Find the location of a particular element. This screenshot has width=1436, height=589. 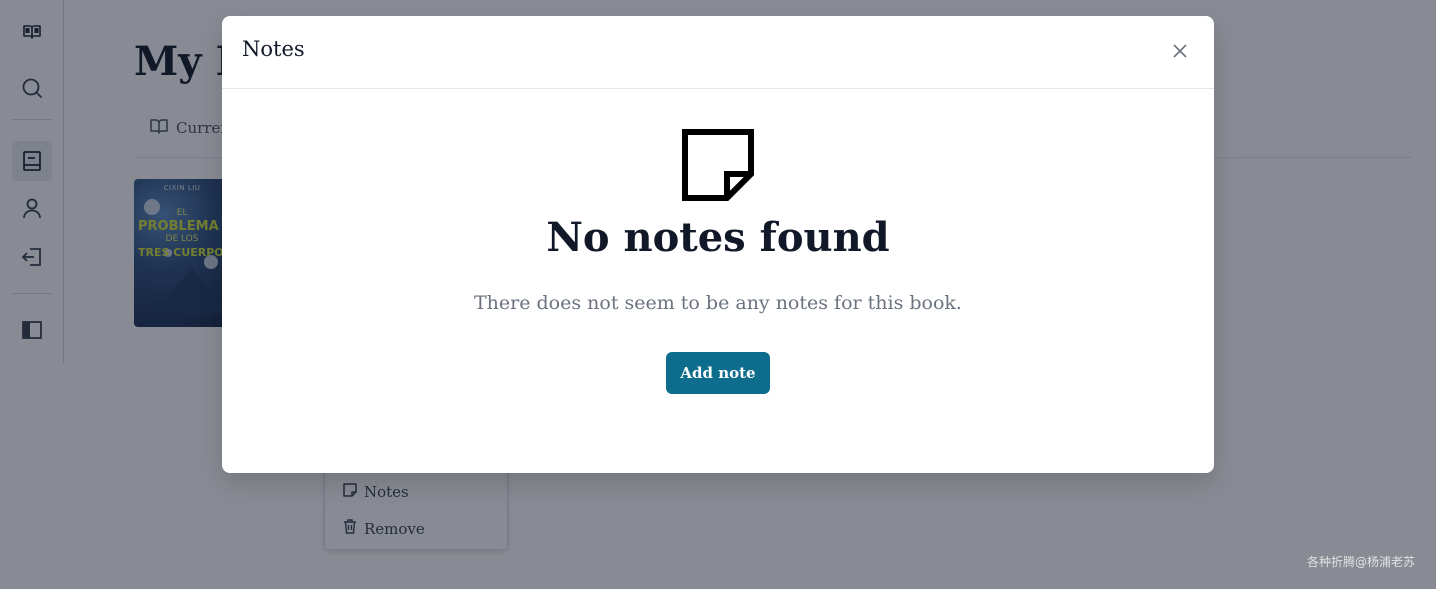

sticky-note-icon is located at coordinates (718, 167).